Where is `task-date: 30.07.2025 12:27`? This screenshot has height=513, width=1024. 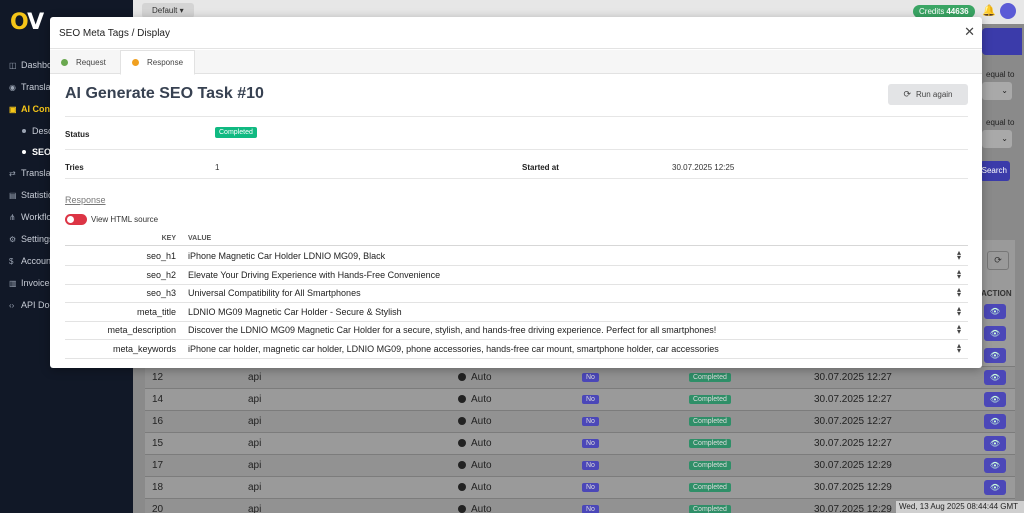 task-date: 30.07.2025 12:27 is located at coordinates (853, 399).